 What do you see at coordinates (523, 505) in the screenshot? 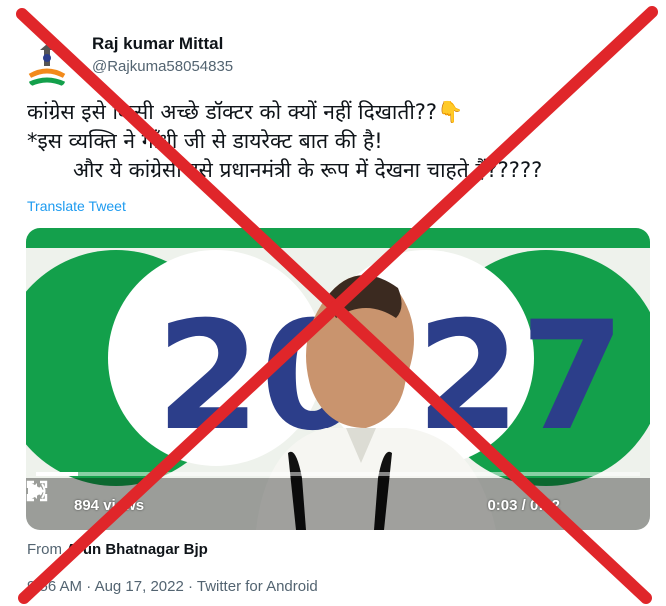
I see `video-time: 0:03 / 0:42` at bounding box center [523, 505].